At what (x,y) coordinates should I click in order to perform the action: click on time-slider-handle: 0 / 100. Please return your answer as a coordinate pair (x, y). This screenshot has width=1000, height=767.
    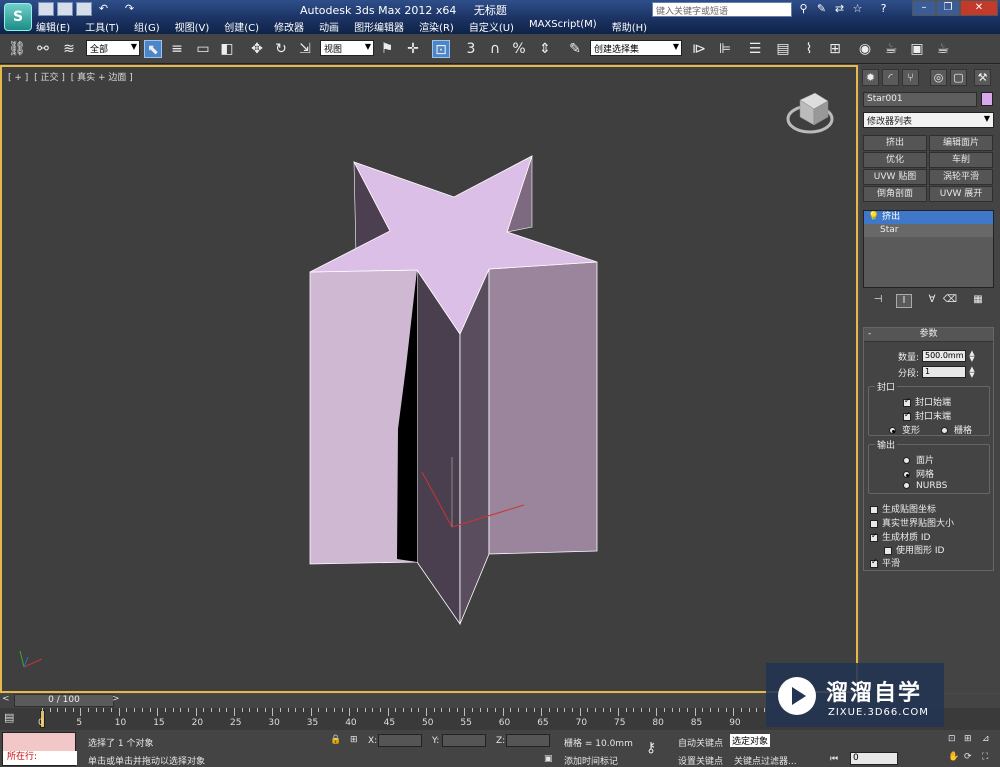
    Looking at the image, I should click on (64, 700).